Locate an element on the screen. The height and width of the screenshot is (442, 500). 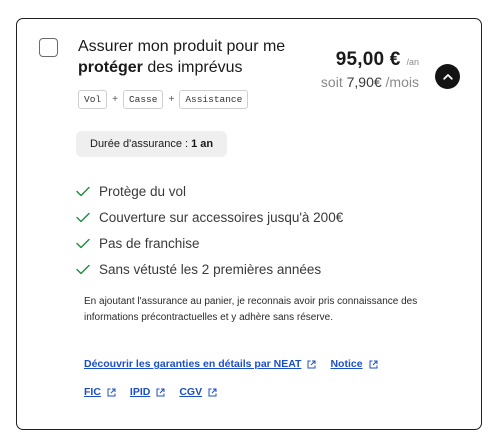
monthly-price: soit 7,90€ /mois is located at coordinates (370, 82).